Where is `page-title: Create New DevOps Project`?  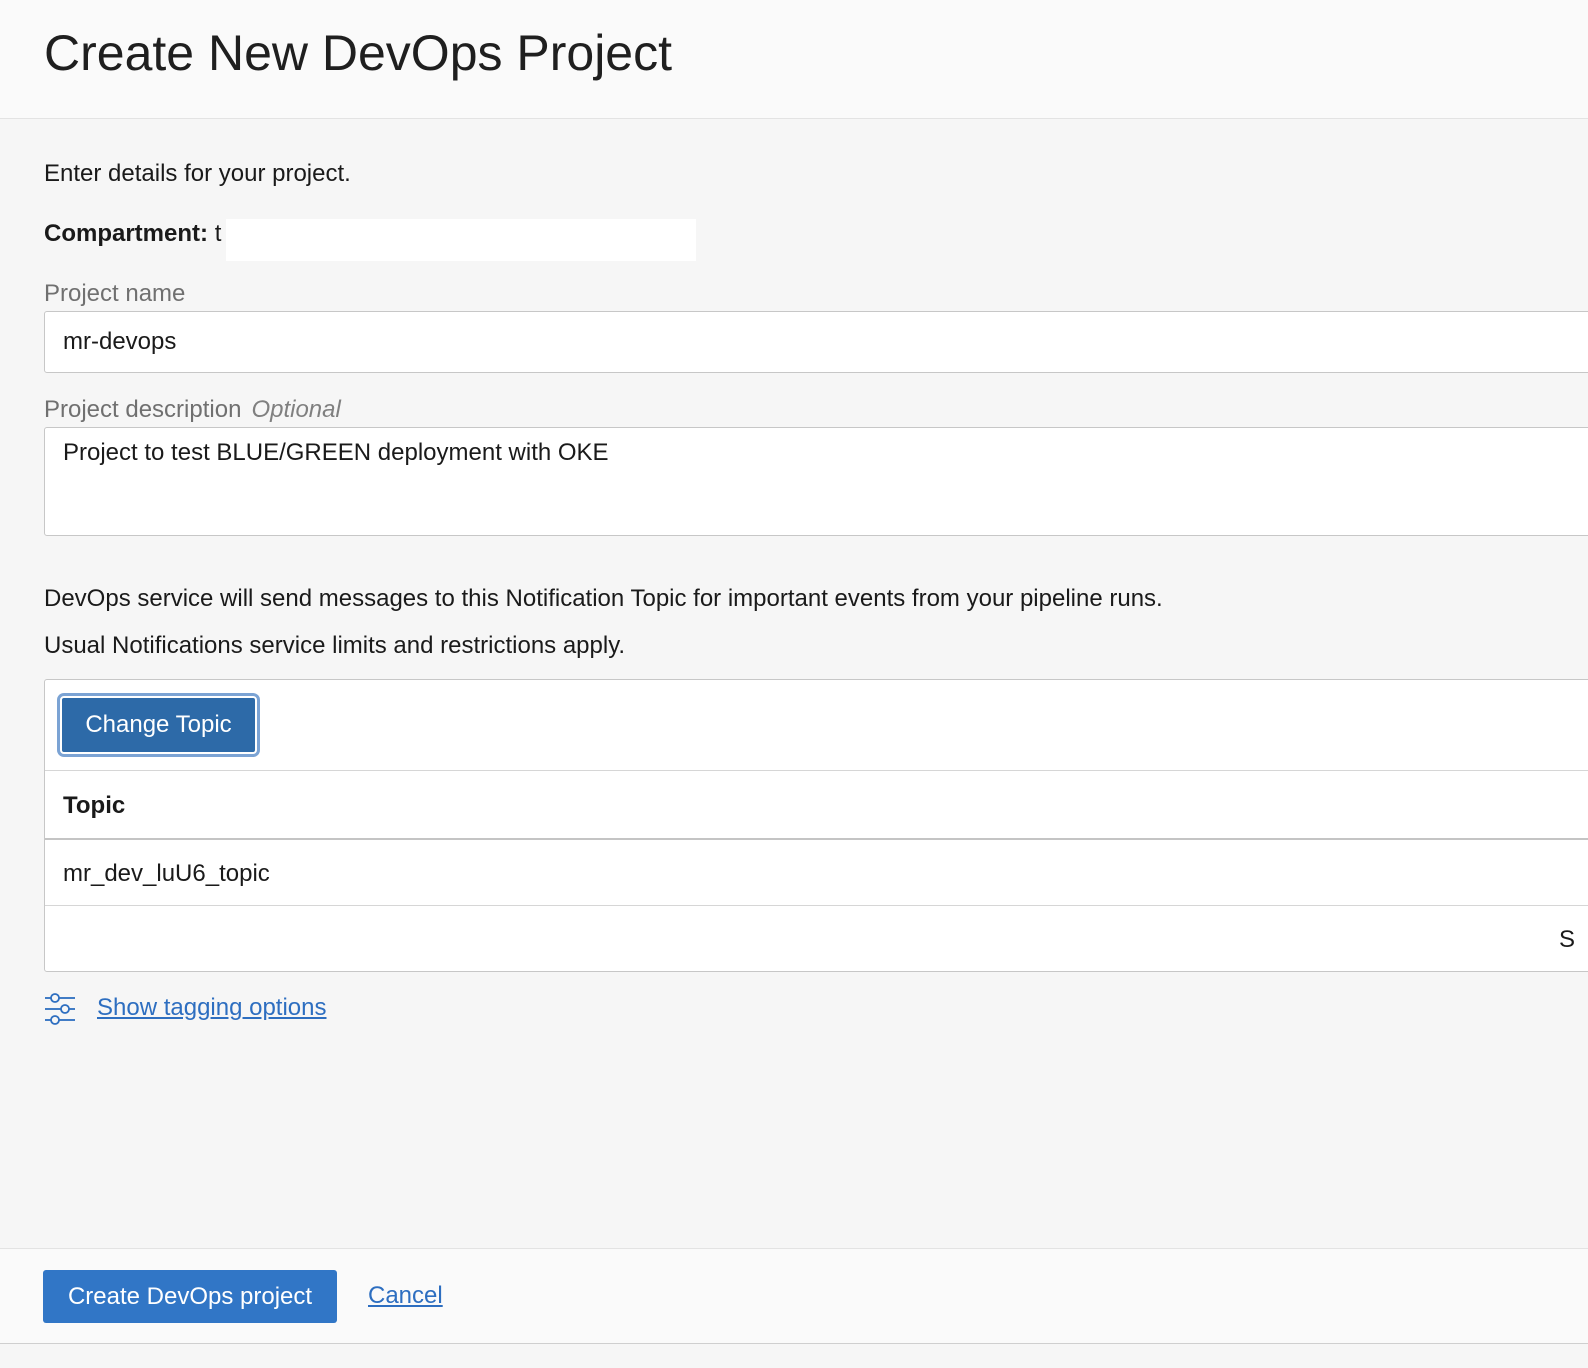 page-title: Create New DevOps Project is located at coordinates (358, 53).